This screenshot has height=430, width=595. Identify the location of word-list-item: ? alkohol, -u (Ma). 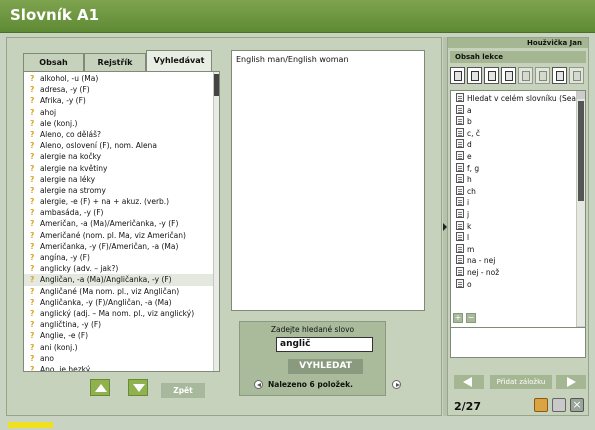
(121, 78).